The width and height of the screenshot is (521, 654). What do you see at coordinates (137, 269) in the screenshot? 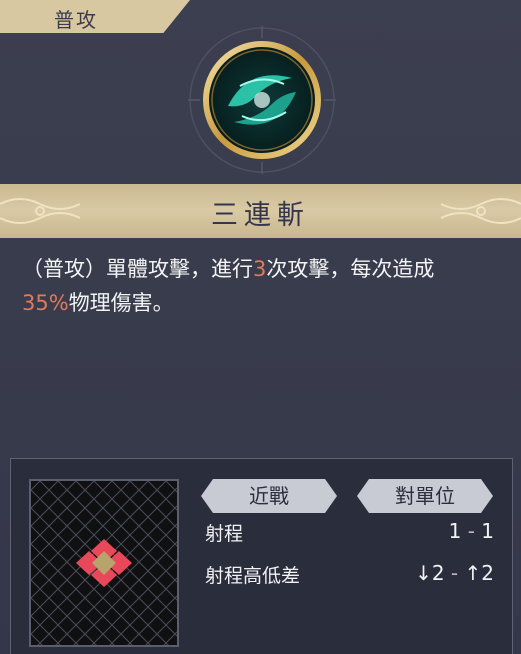
I see `desc-part1: （普攻）單體攻擊，進行` at bounding box center [137, 269].